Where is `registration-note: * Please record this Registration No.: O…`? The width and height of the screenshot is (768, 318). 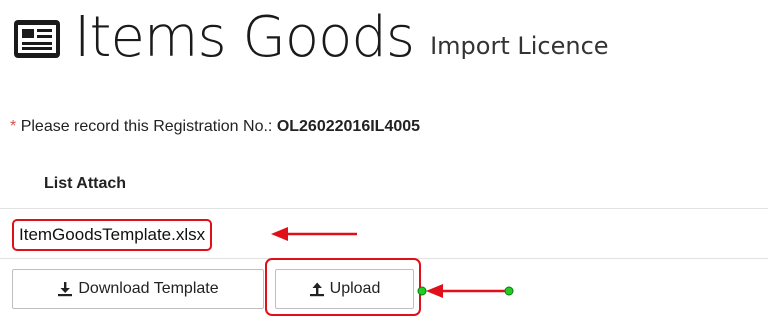 registration-note: * Please record this Registration No.: O… is located at coordinates (215, 127).